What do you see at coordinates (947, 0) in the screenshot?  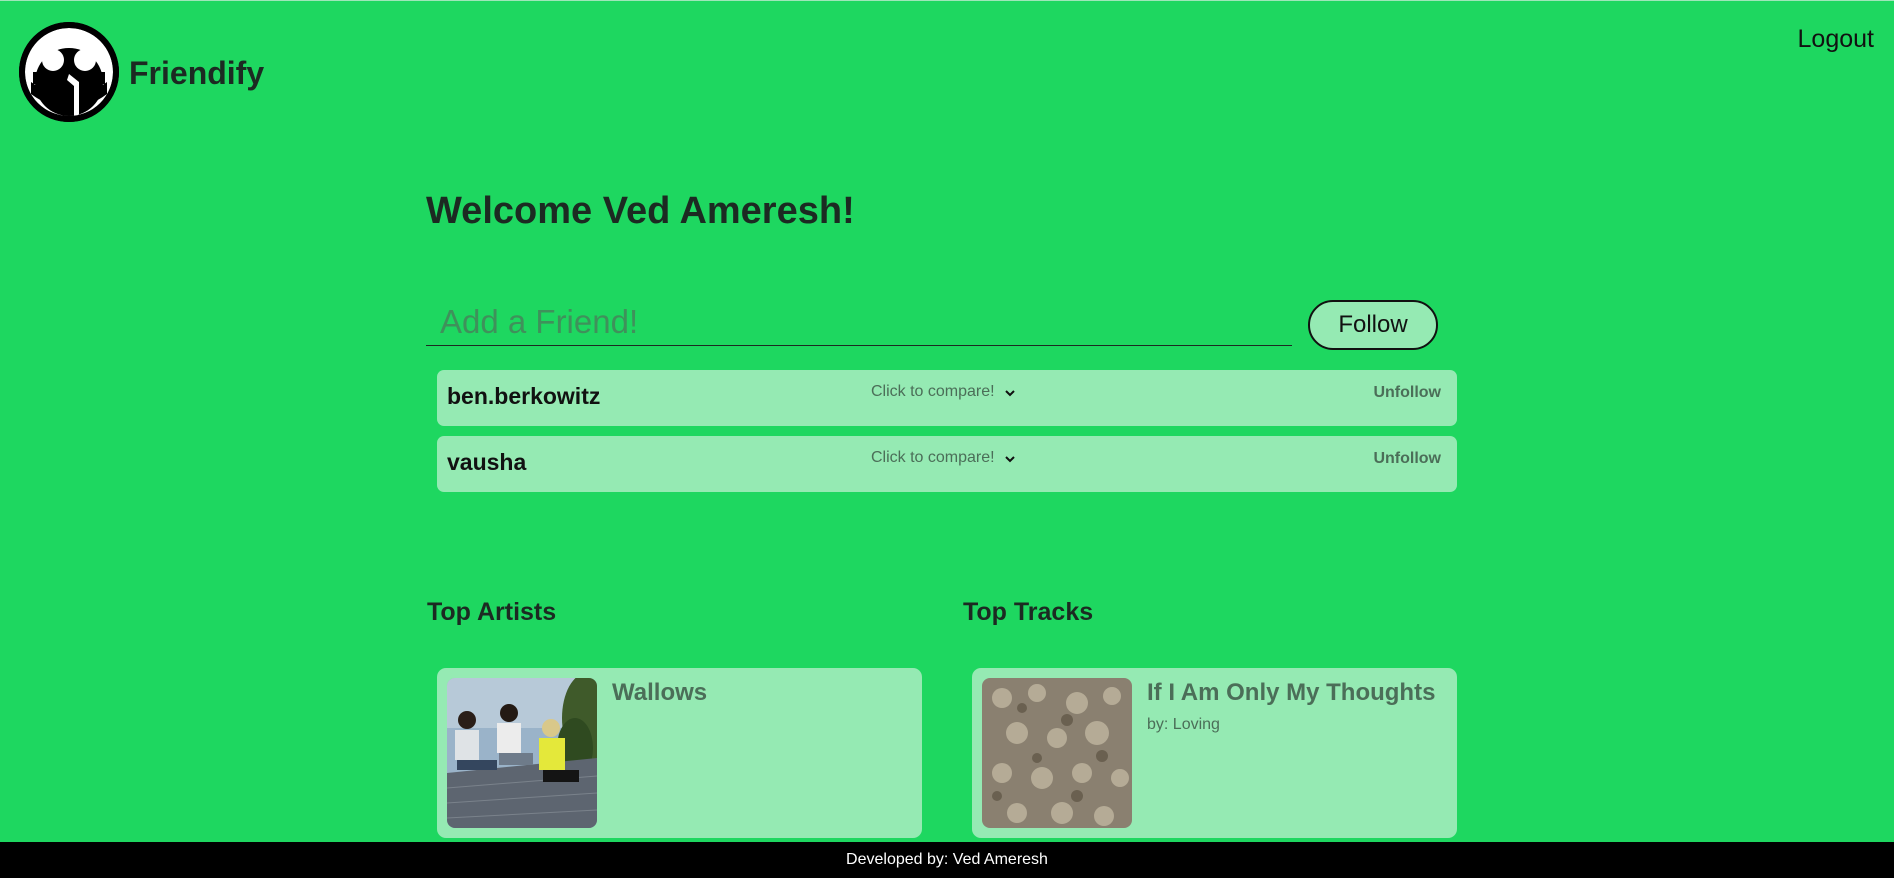 I see `top-border` at bounding box center [947, 0].